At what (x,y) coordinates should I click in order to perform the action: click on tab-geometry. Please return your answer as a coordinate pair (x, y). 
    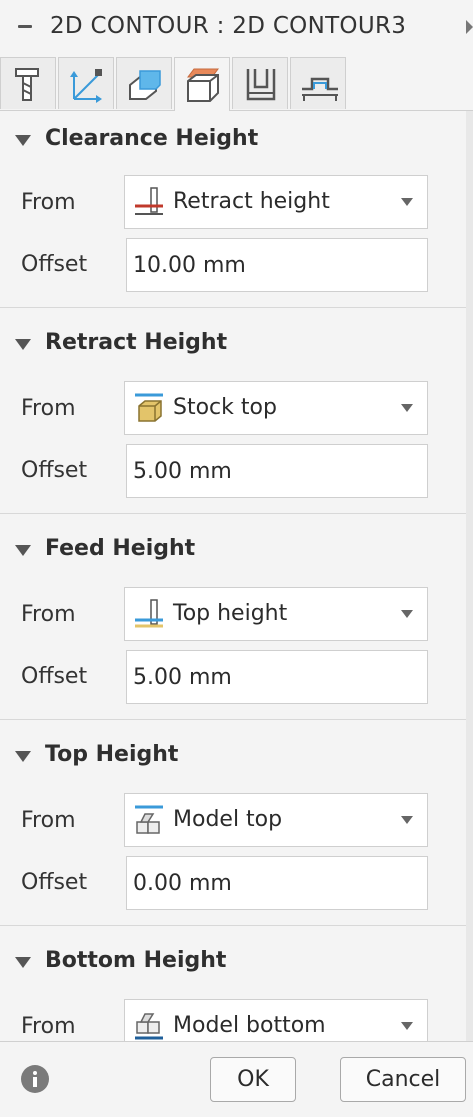
    Looking at the image, I should click on (86, 83).